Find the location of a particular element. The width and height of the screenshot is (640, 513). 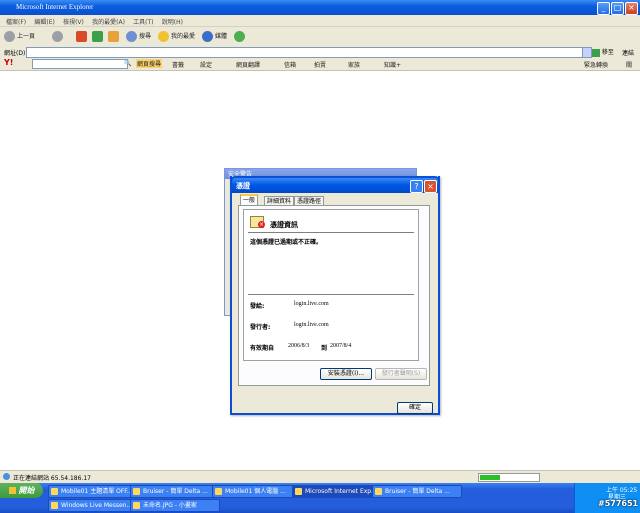

back-arrow-icon is located at coordinates (9, 36).